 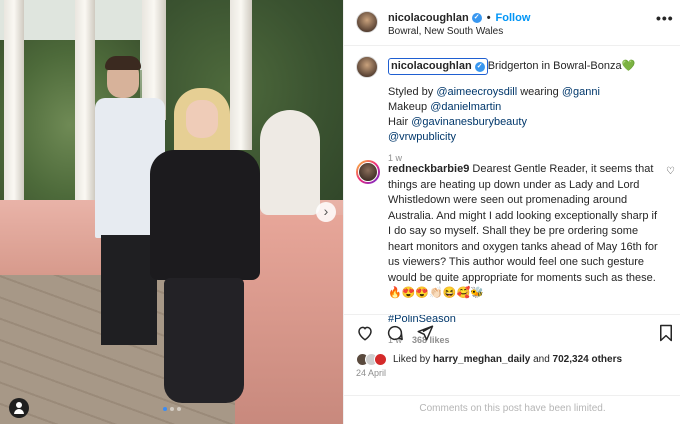 I want to click on caption-makeup-label: Makeup, so click(x=409, y=107).